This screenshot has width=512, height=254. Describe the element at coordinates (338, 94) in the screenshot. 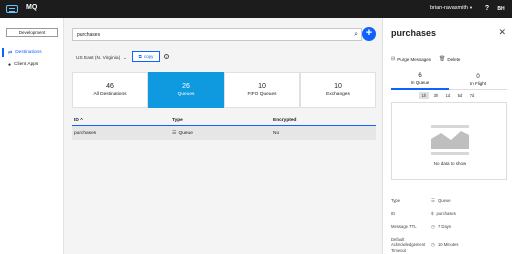

I see `tab-label: Exchanges` at that location.